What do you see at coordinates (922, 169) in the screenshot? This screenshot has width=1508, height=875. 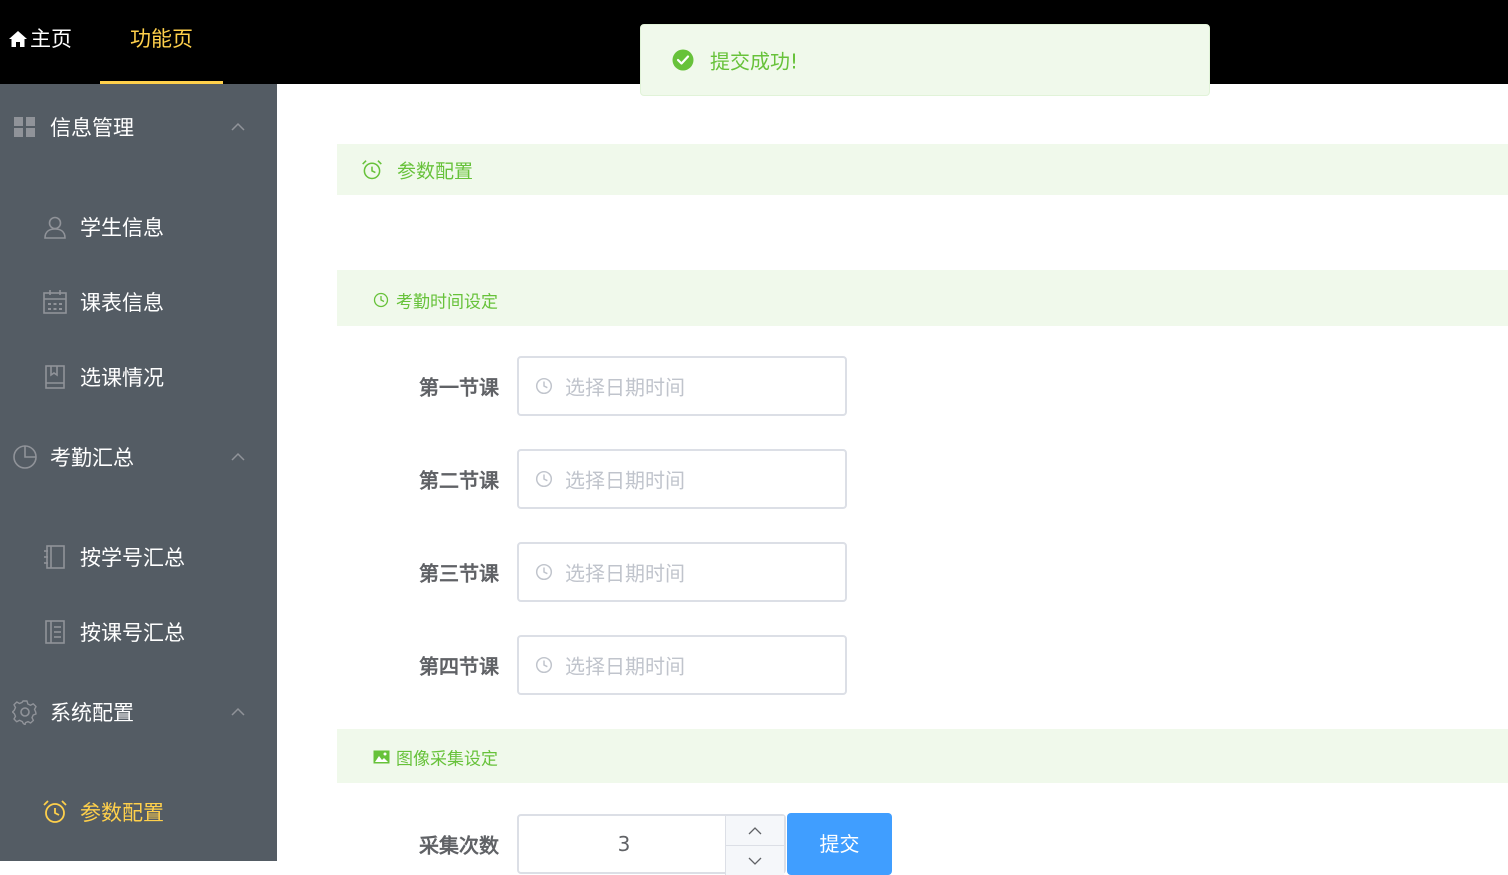 I see `page-header: 参数配置` at bounding box center [922, 169].